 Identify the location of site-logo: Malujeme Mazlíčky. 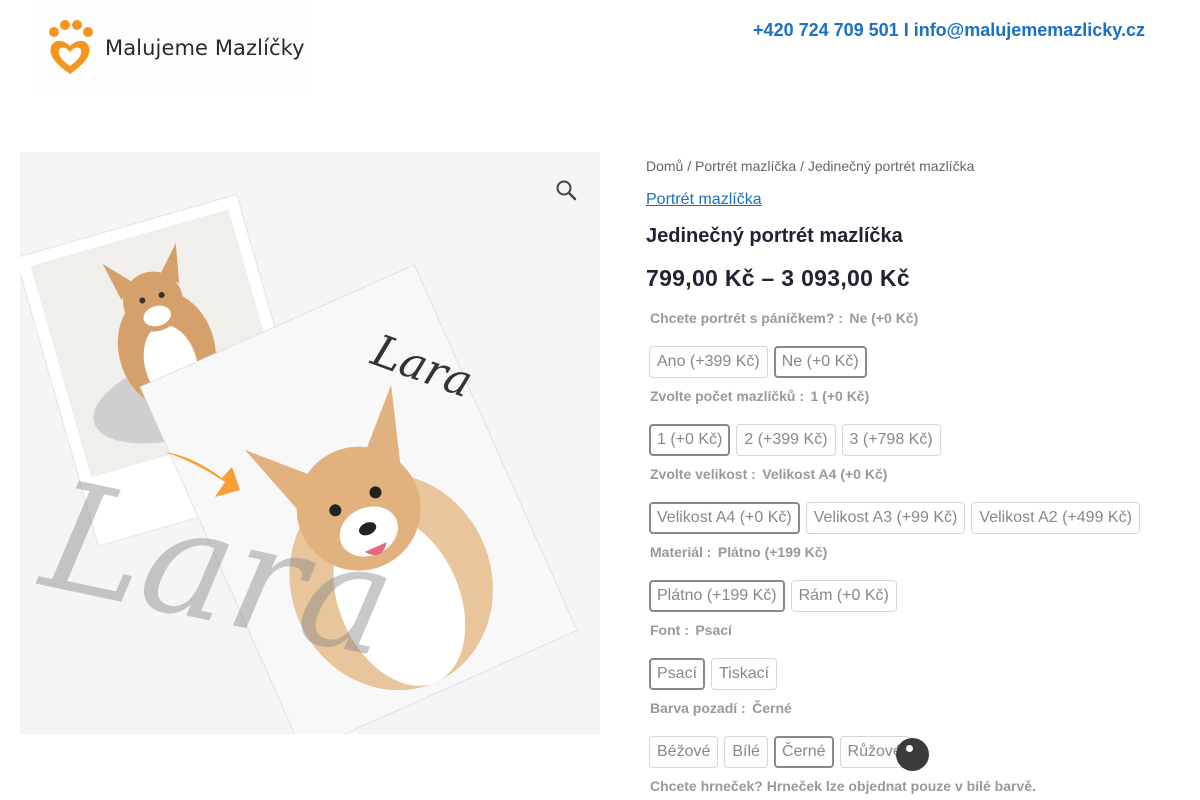
(172, 48).